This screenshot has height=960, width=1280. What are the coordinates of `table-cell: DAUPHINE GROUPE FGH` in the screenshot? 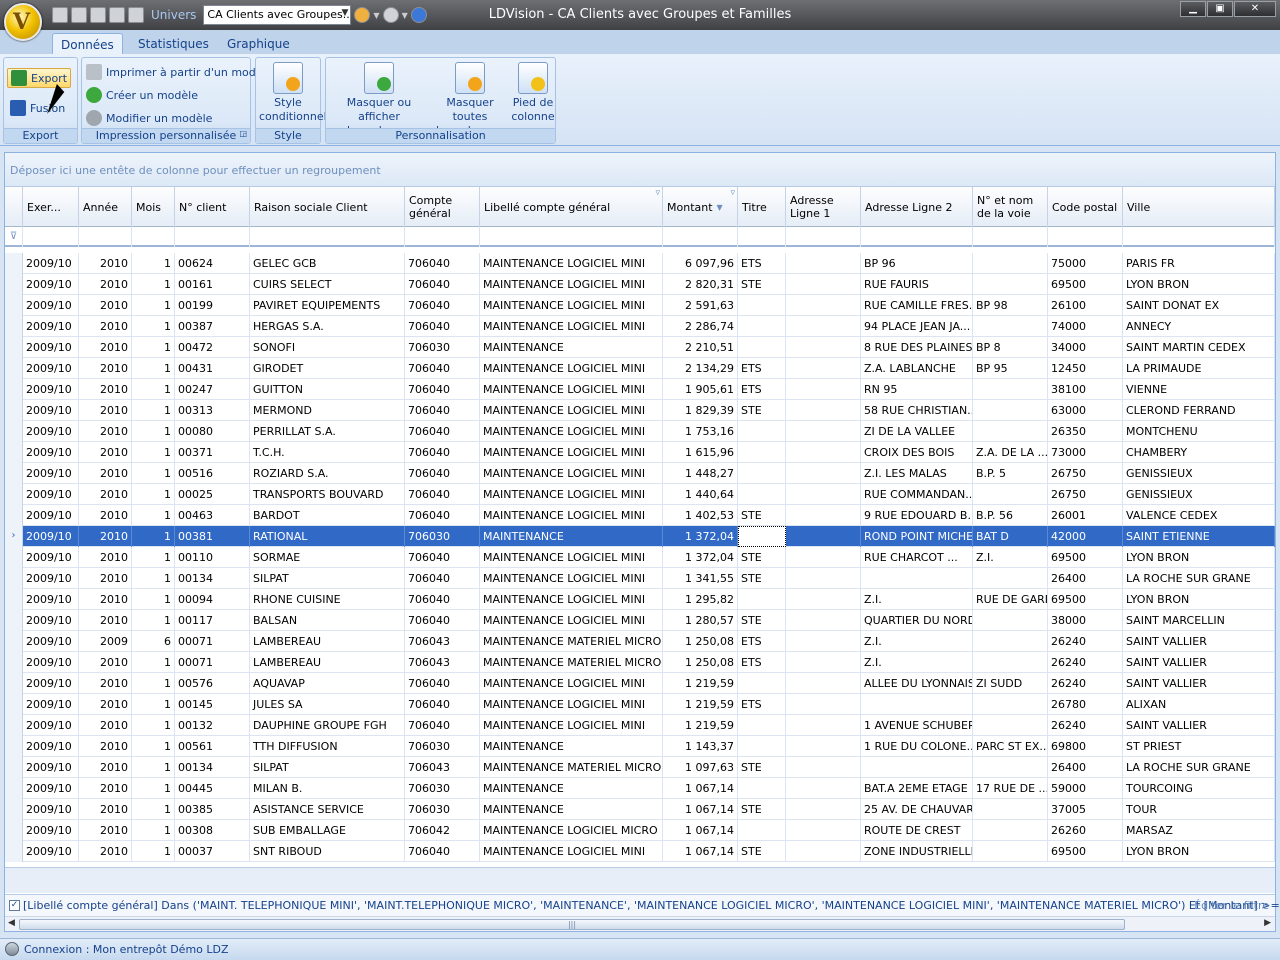 It's located at (327, 725).